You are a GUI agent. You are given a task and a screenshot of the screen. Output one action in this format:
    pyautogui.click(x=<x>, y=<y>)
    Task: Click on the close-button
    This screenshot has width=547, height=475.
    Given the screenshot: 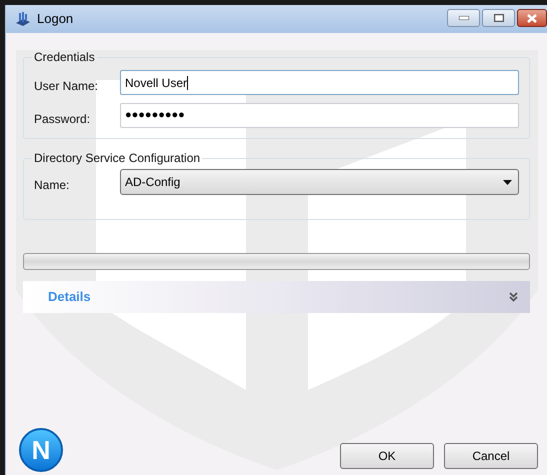 What is the action you would take?
    pyautogui.click(x=532, y=18)
    